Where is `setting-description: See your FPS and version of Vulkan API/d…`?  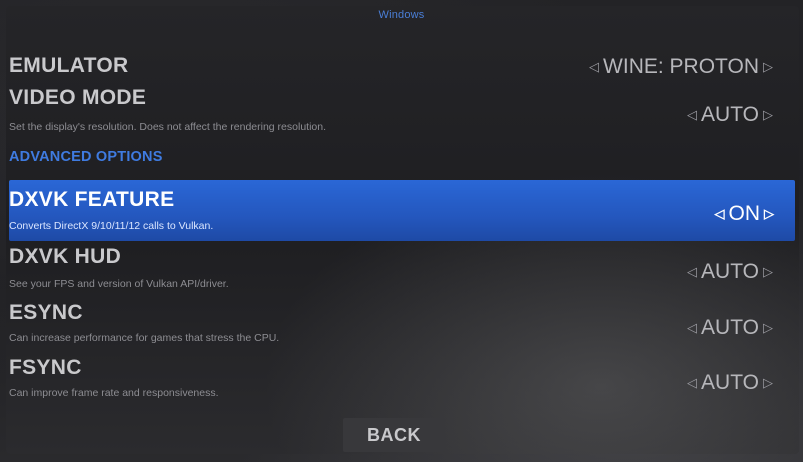 setting-description: See your FPS and version of Vulkan API/d… is located at coordinates (119, 284).